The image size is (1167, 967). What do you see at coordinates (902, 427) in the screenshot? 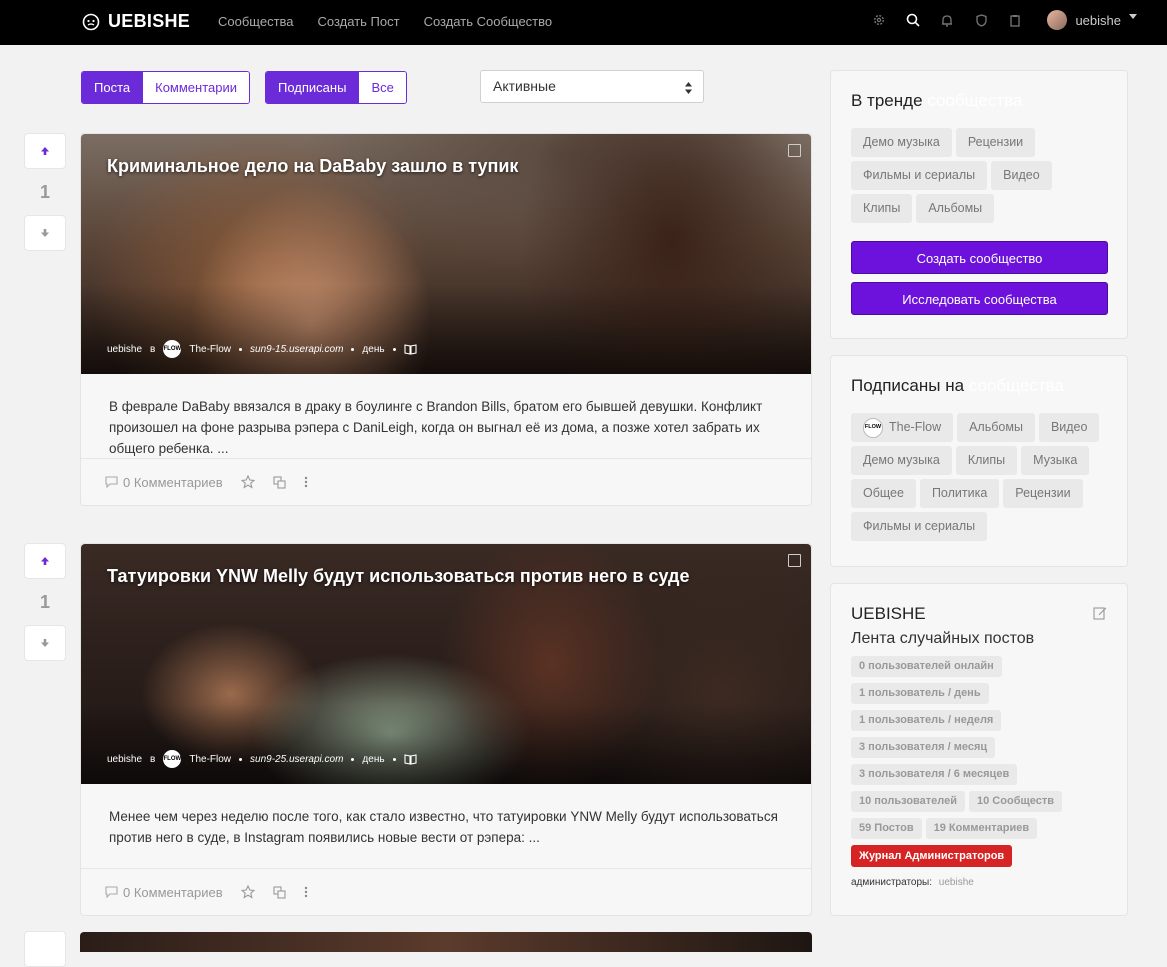
I see `community-chip: FLOW The-Flow` at bounding box center [902, 427].